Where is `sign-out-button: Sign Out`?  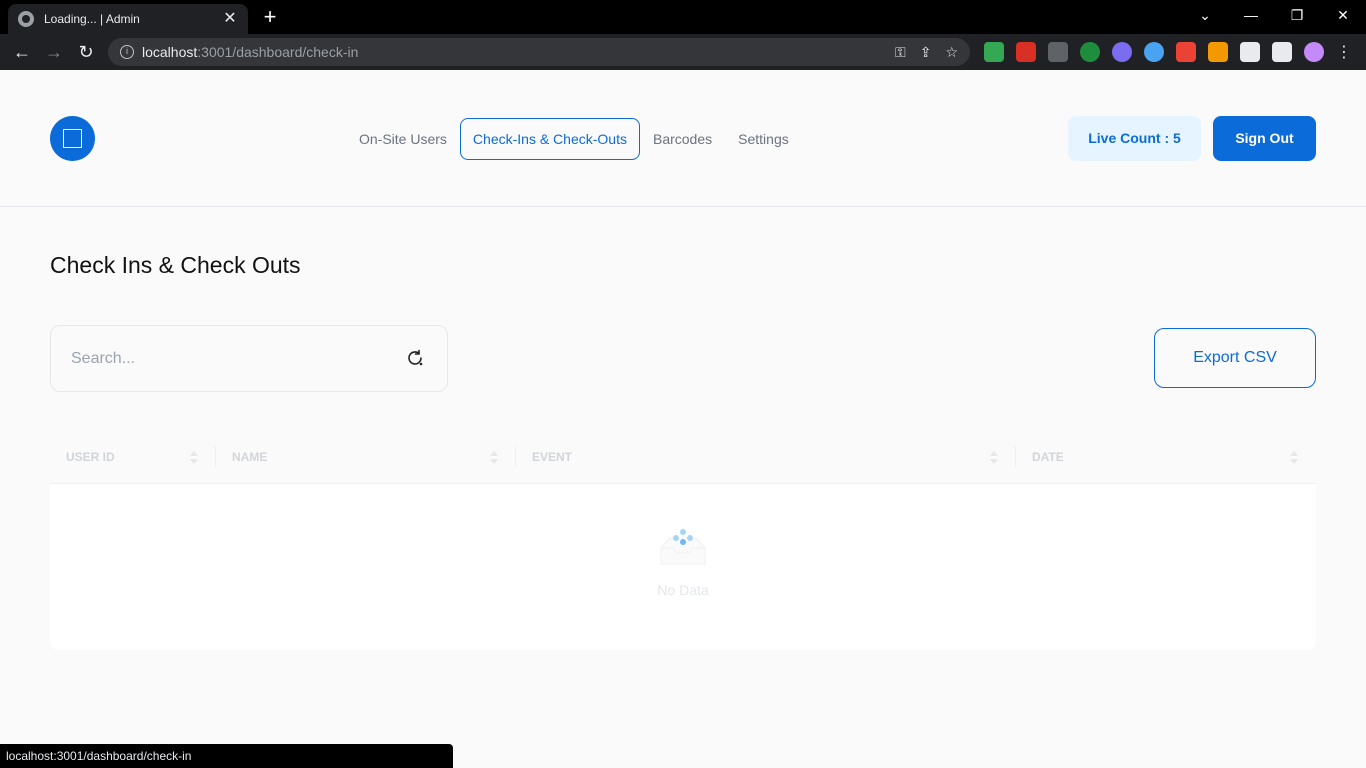 sign-out-button: Sign Out is located at coordinates (1264, 138).